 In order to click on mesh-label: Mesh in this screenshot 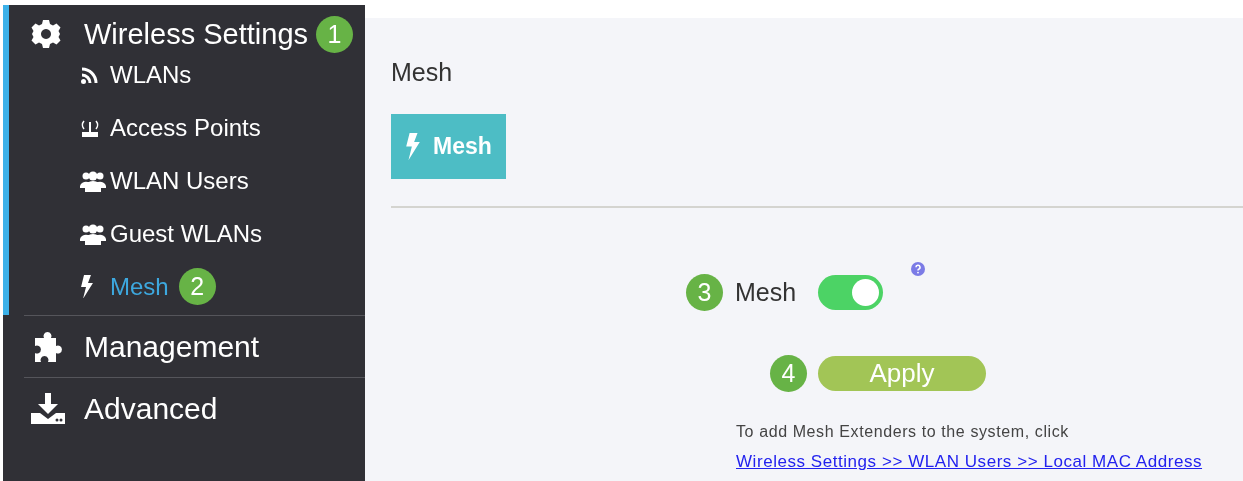, I will do `click(766, 292)`.